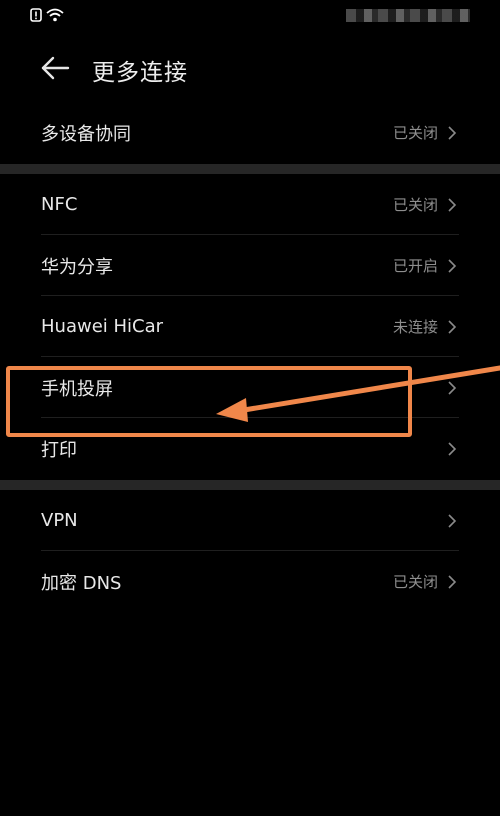 The width and height of the screenshot is (500, 816). What do you see at coordinates (250, 448) in the screenshot?
I see `settings-item-print: 打印` at bounding box center [250, 448].